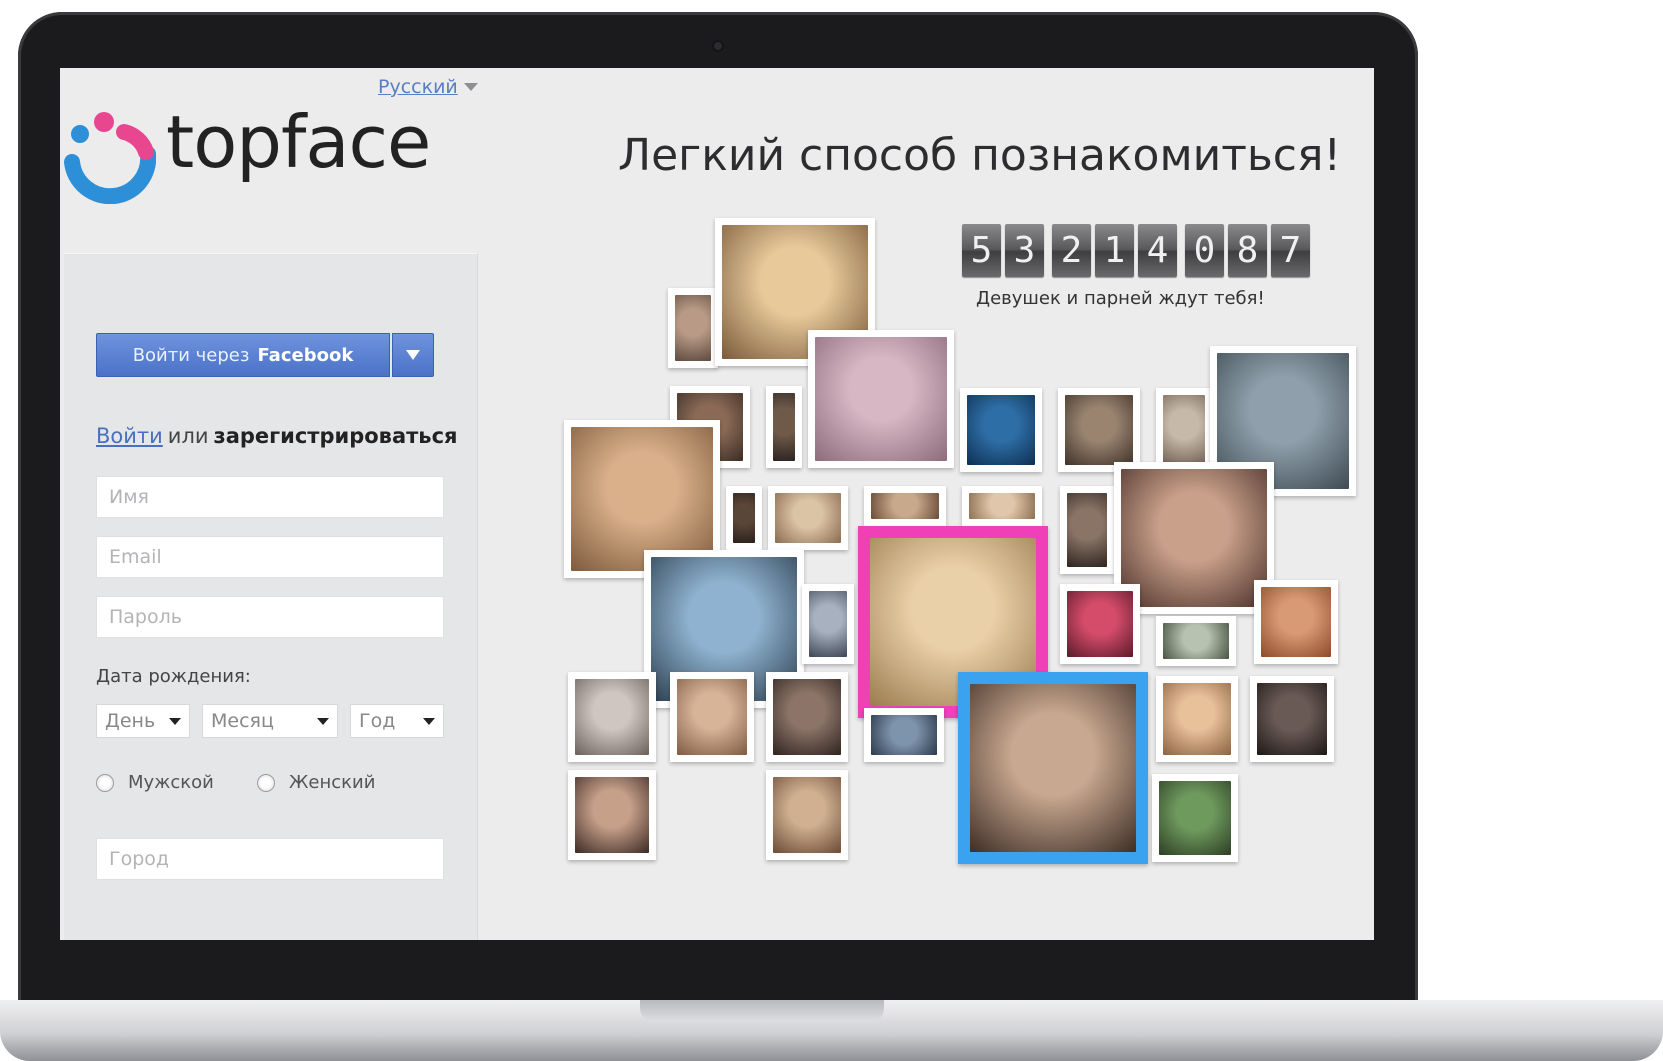 This screenshot has width=1663, height=1061. I want to click on smile-logo-icon, so click(110, 158).